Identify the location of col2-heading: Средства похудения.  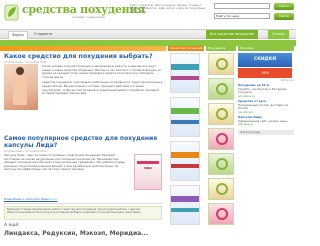
(186, 48).